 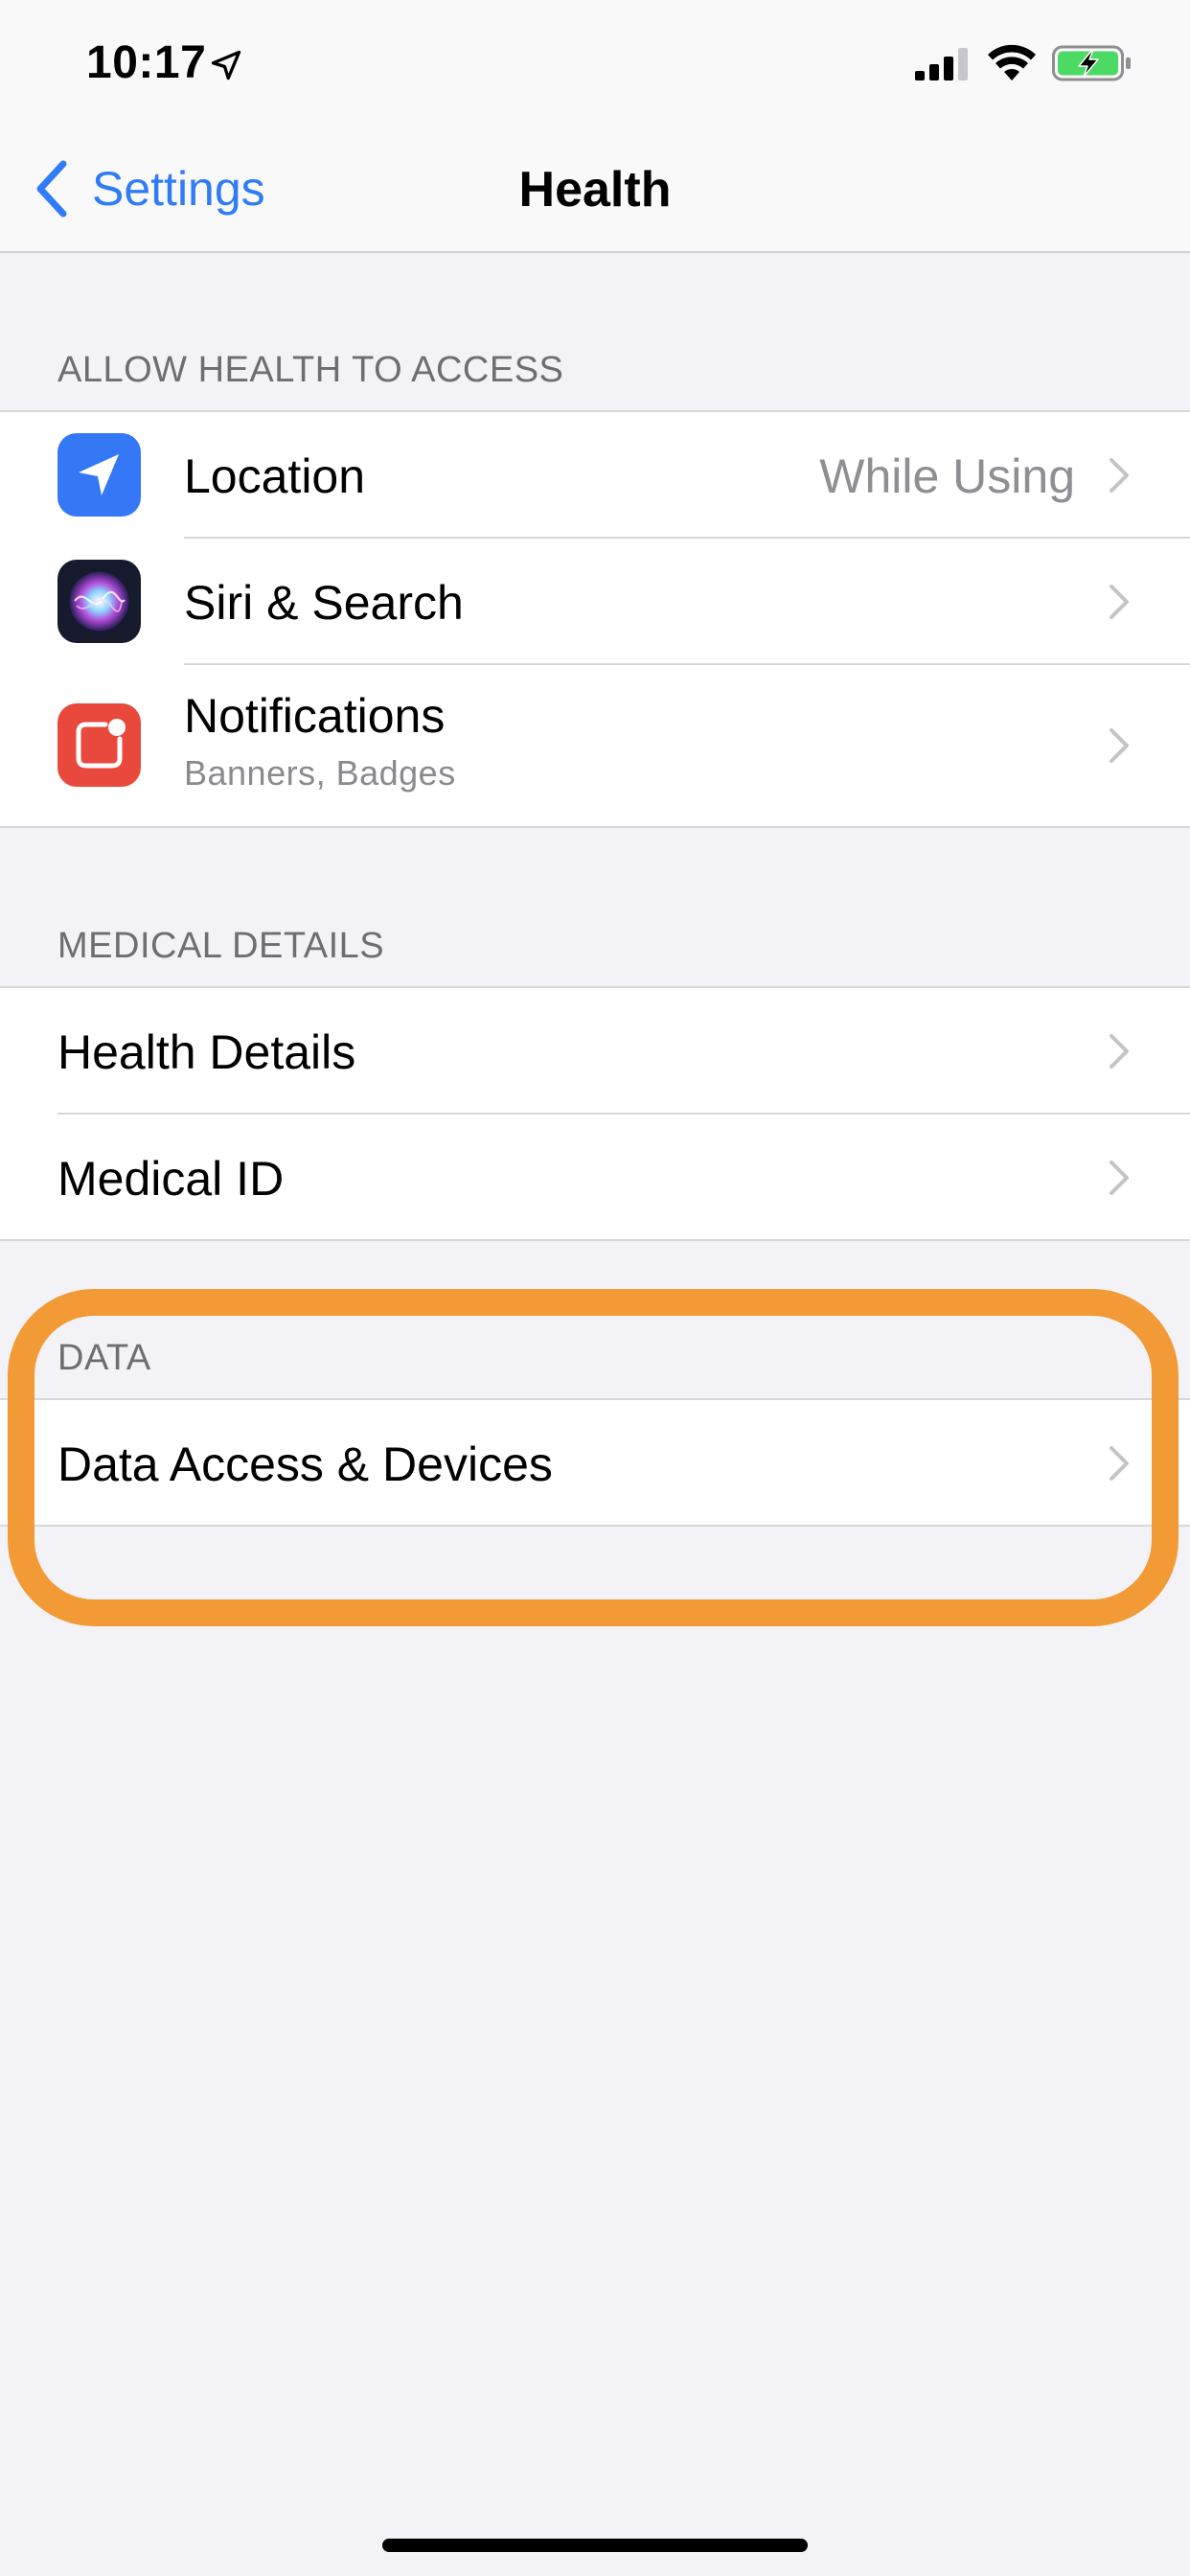 I want to click on health-details-row: Health Details, so click(x=595, y=1051).